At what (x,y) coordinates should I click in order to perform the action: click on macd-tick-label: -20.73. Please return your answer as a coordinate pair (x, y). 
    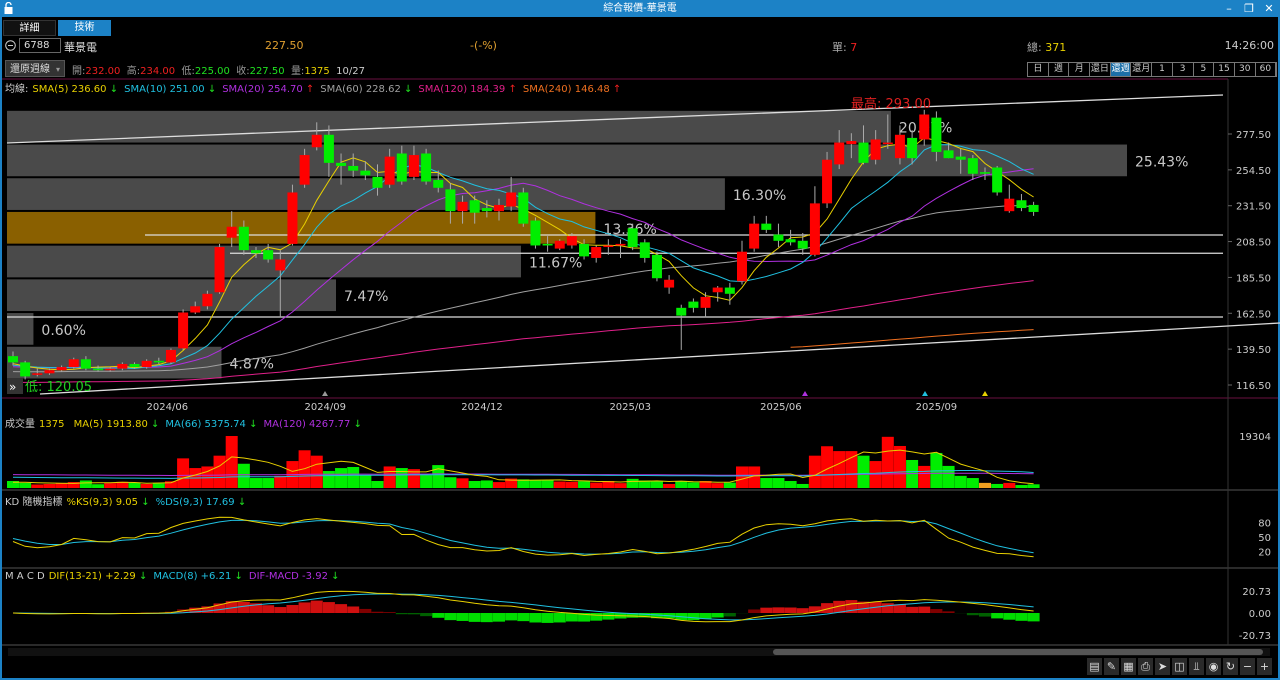
    Looking at the image, I should click on (1255, 636).